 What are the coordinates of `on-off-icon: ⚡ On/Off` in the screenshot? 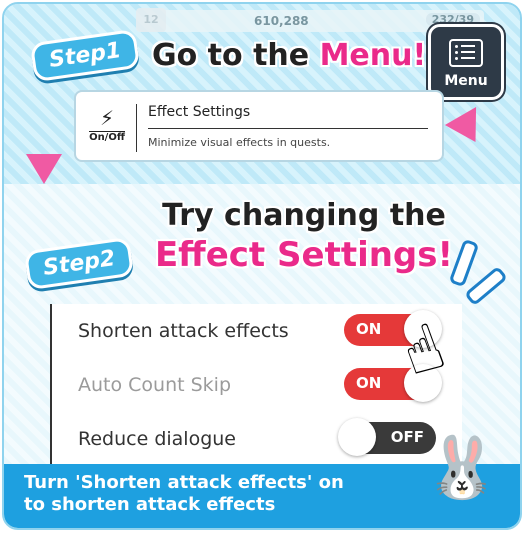 It's located at (107, 124).